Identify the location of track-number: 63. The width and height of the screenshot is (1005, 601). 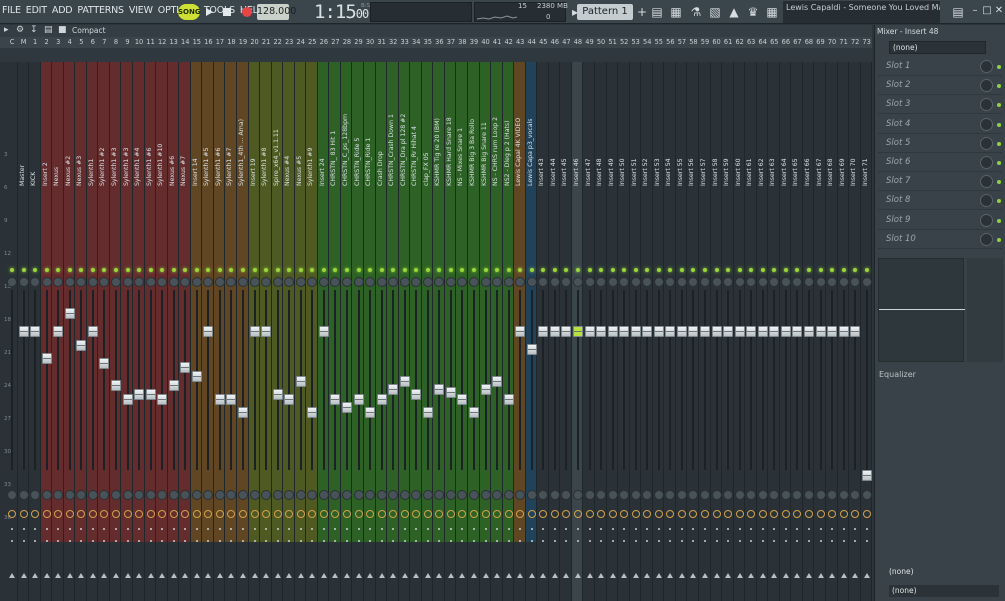
(751, 42).